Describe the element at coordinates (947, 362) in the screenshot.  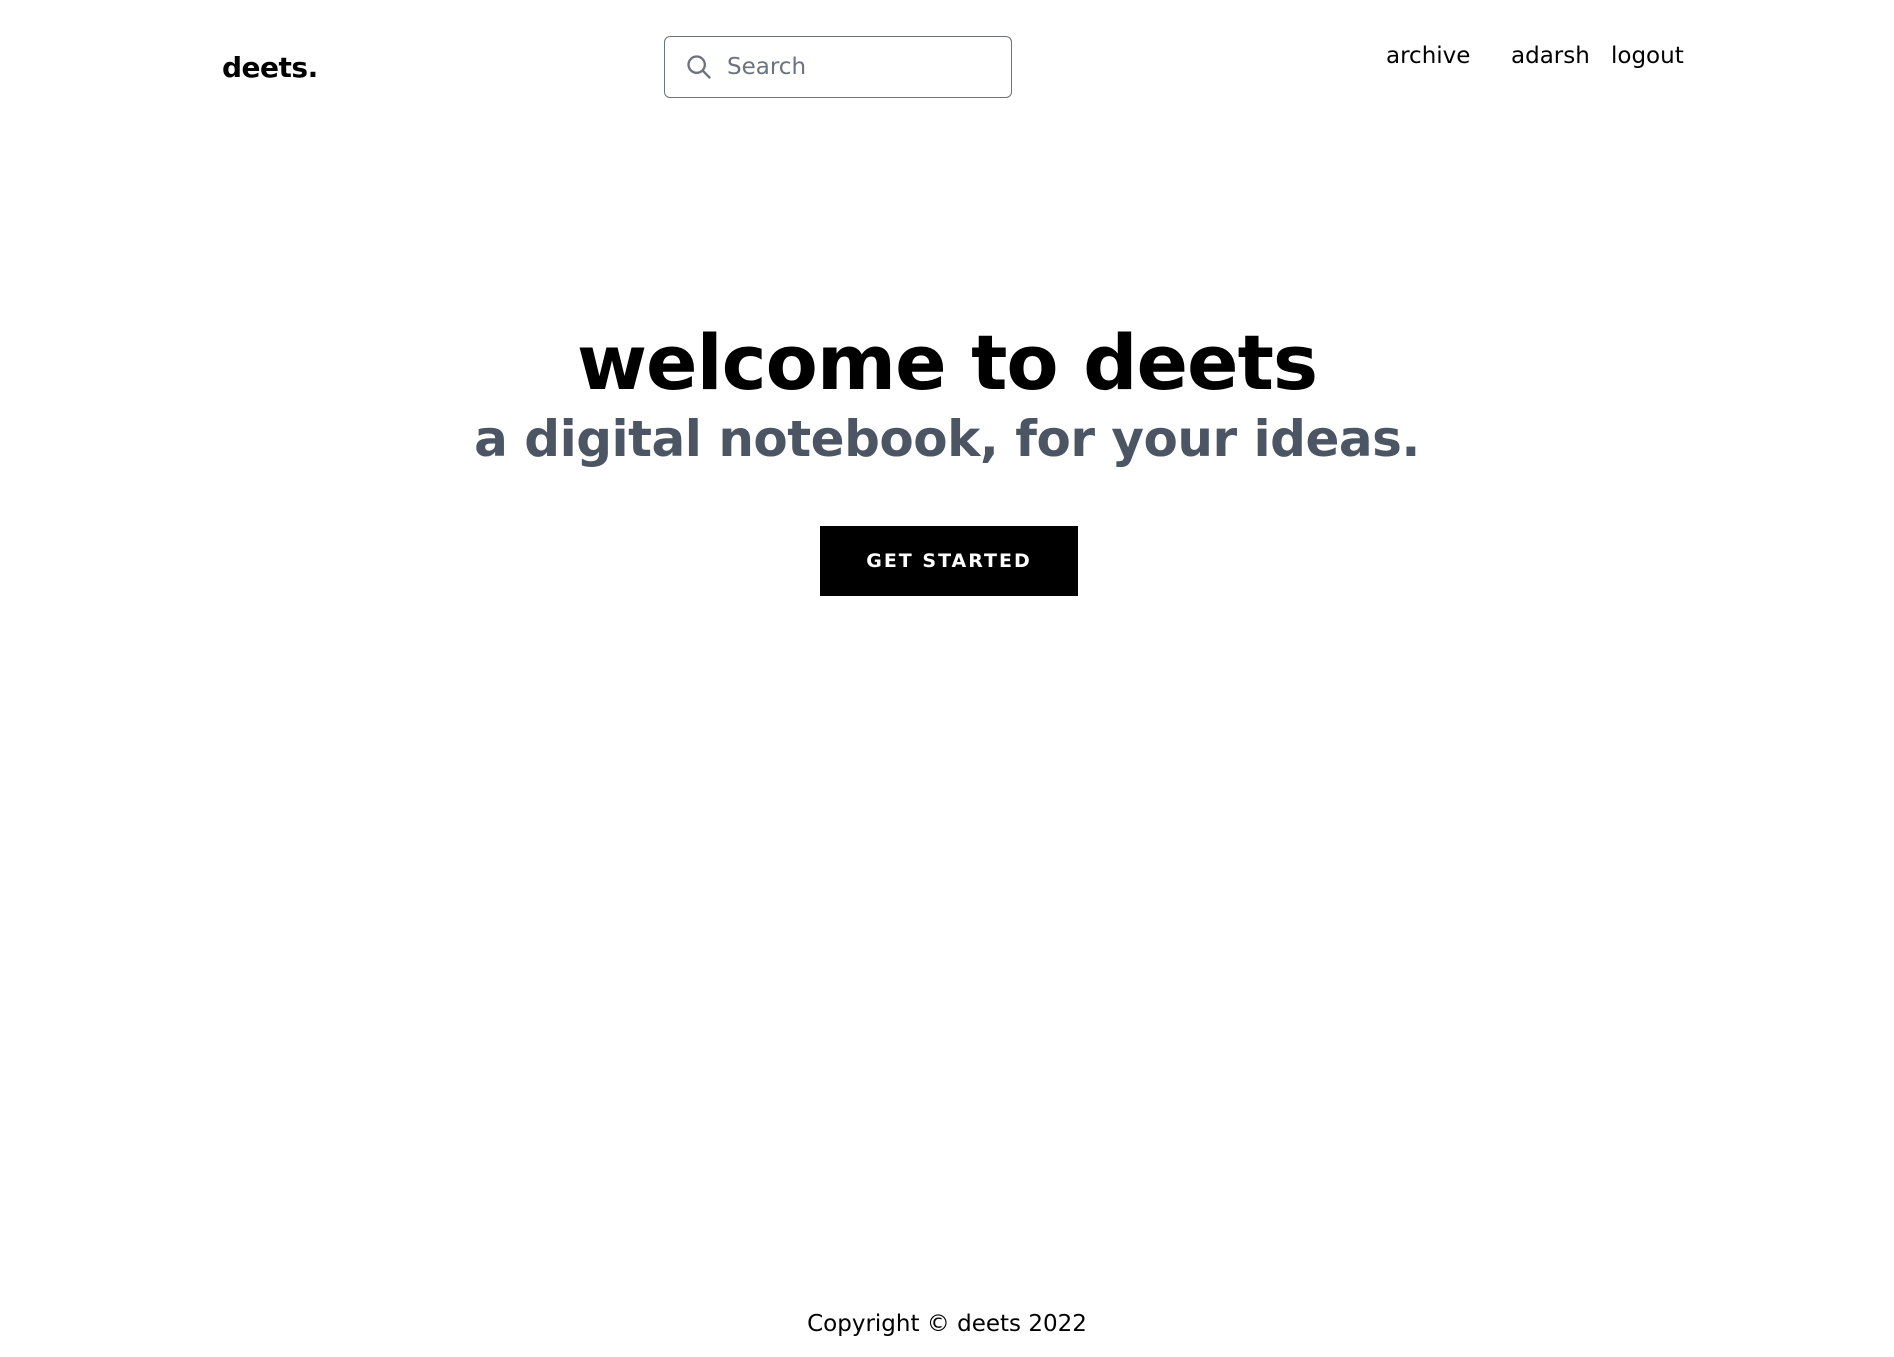
I see `hero-title: welcome to deets` at that location.